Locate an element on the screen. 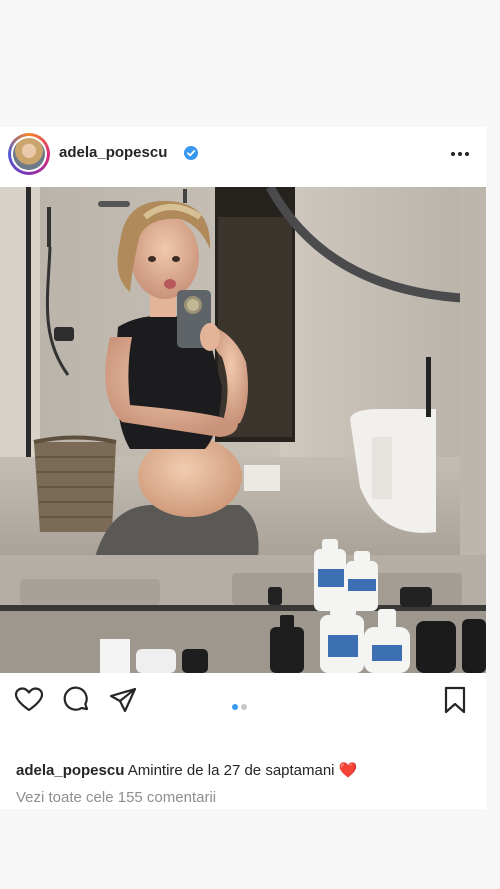 The image size is (500, 889). bookmark-icon is located at coordinates (455, 700).